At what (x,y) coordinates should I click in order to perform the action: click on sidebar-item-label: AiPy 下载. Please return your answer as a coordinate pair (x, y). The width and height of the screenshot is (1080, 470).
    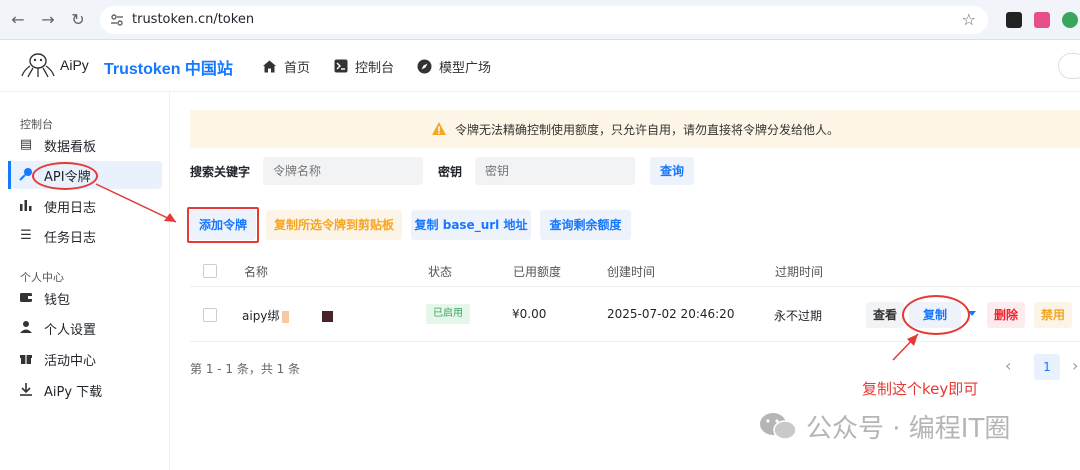
    Looking at the image, I should click on (73, 392).